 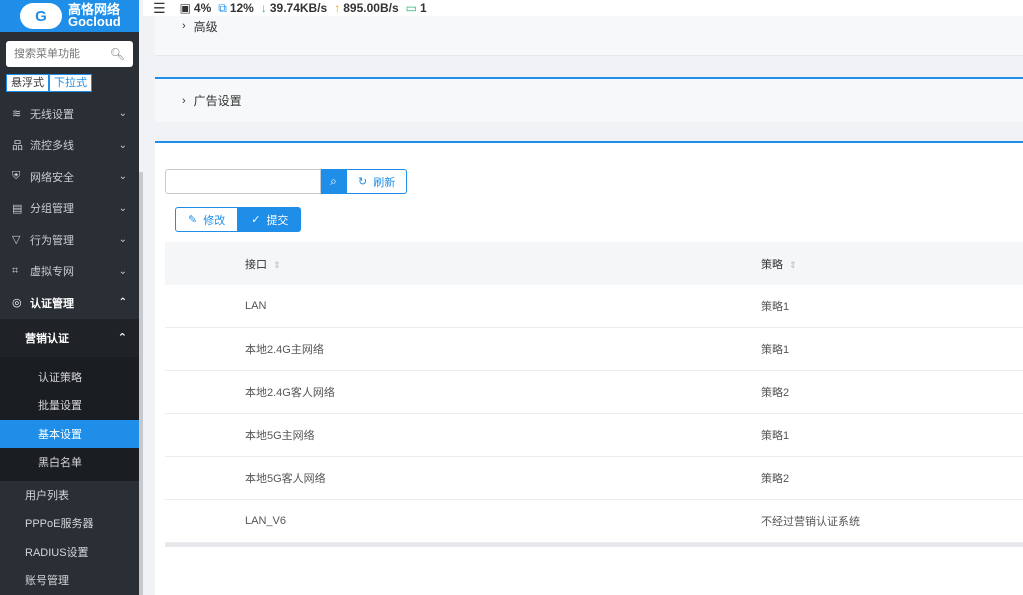 I want to click on sidebar-submenu: 认证策略 批量设置 基本设置 黑白名单, so click(x=69, y=418).